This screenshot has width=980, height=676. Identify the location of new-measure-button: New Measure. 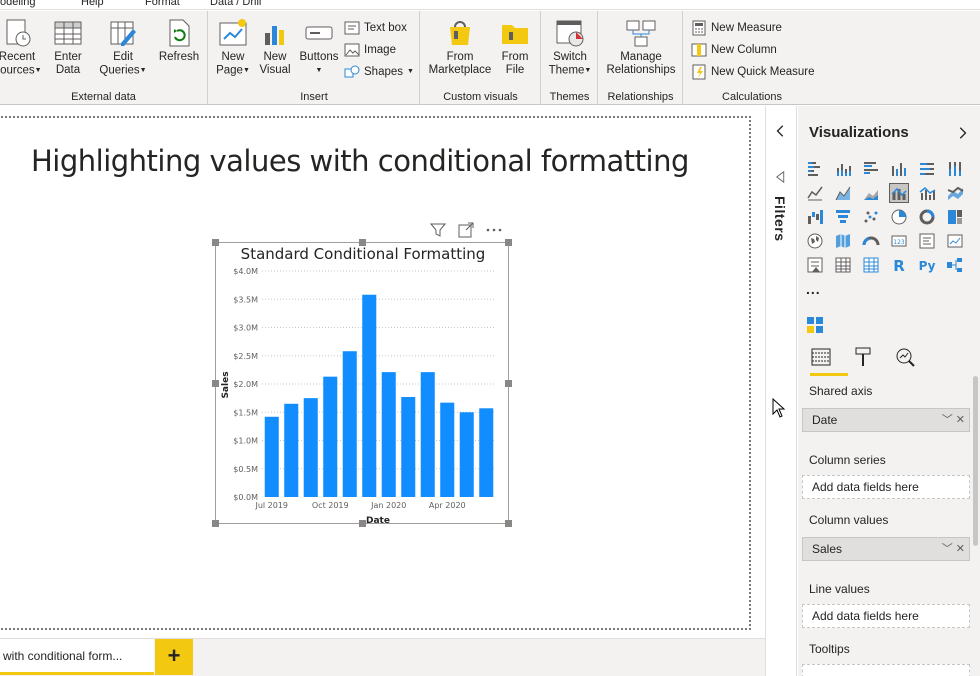
(736, 28).